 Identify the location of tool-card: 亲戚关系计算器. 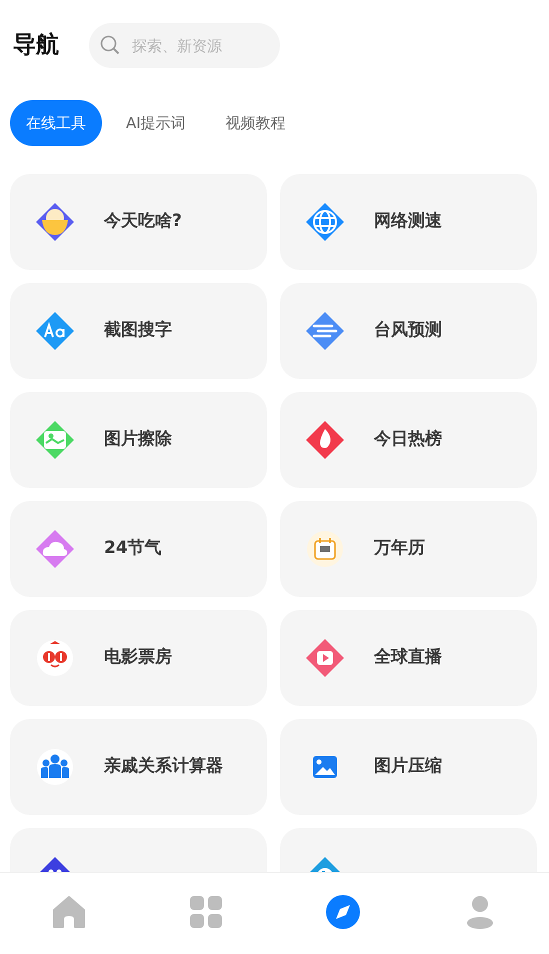
(138, 767).